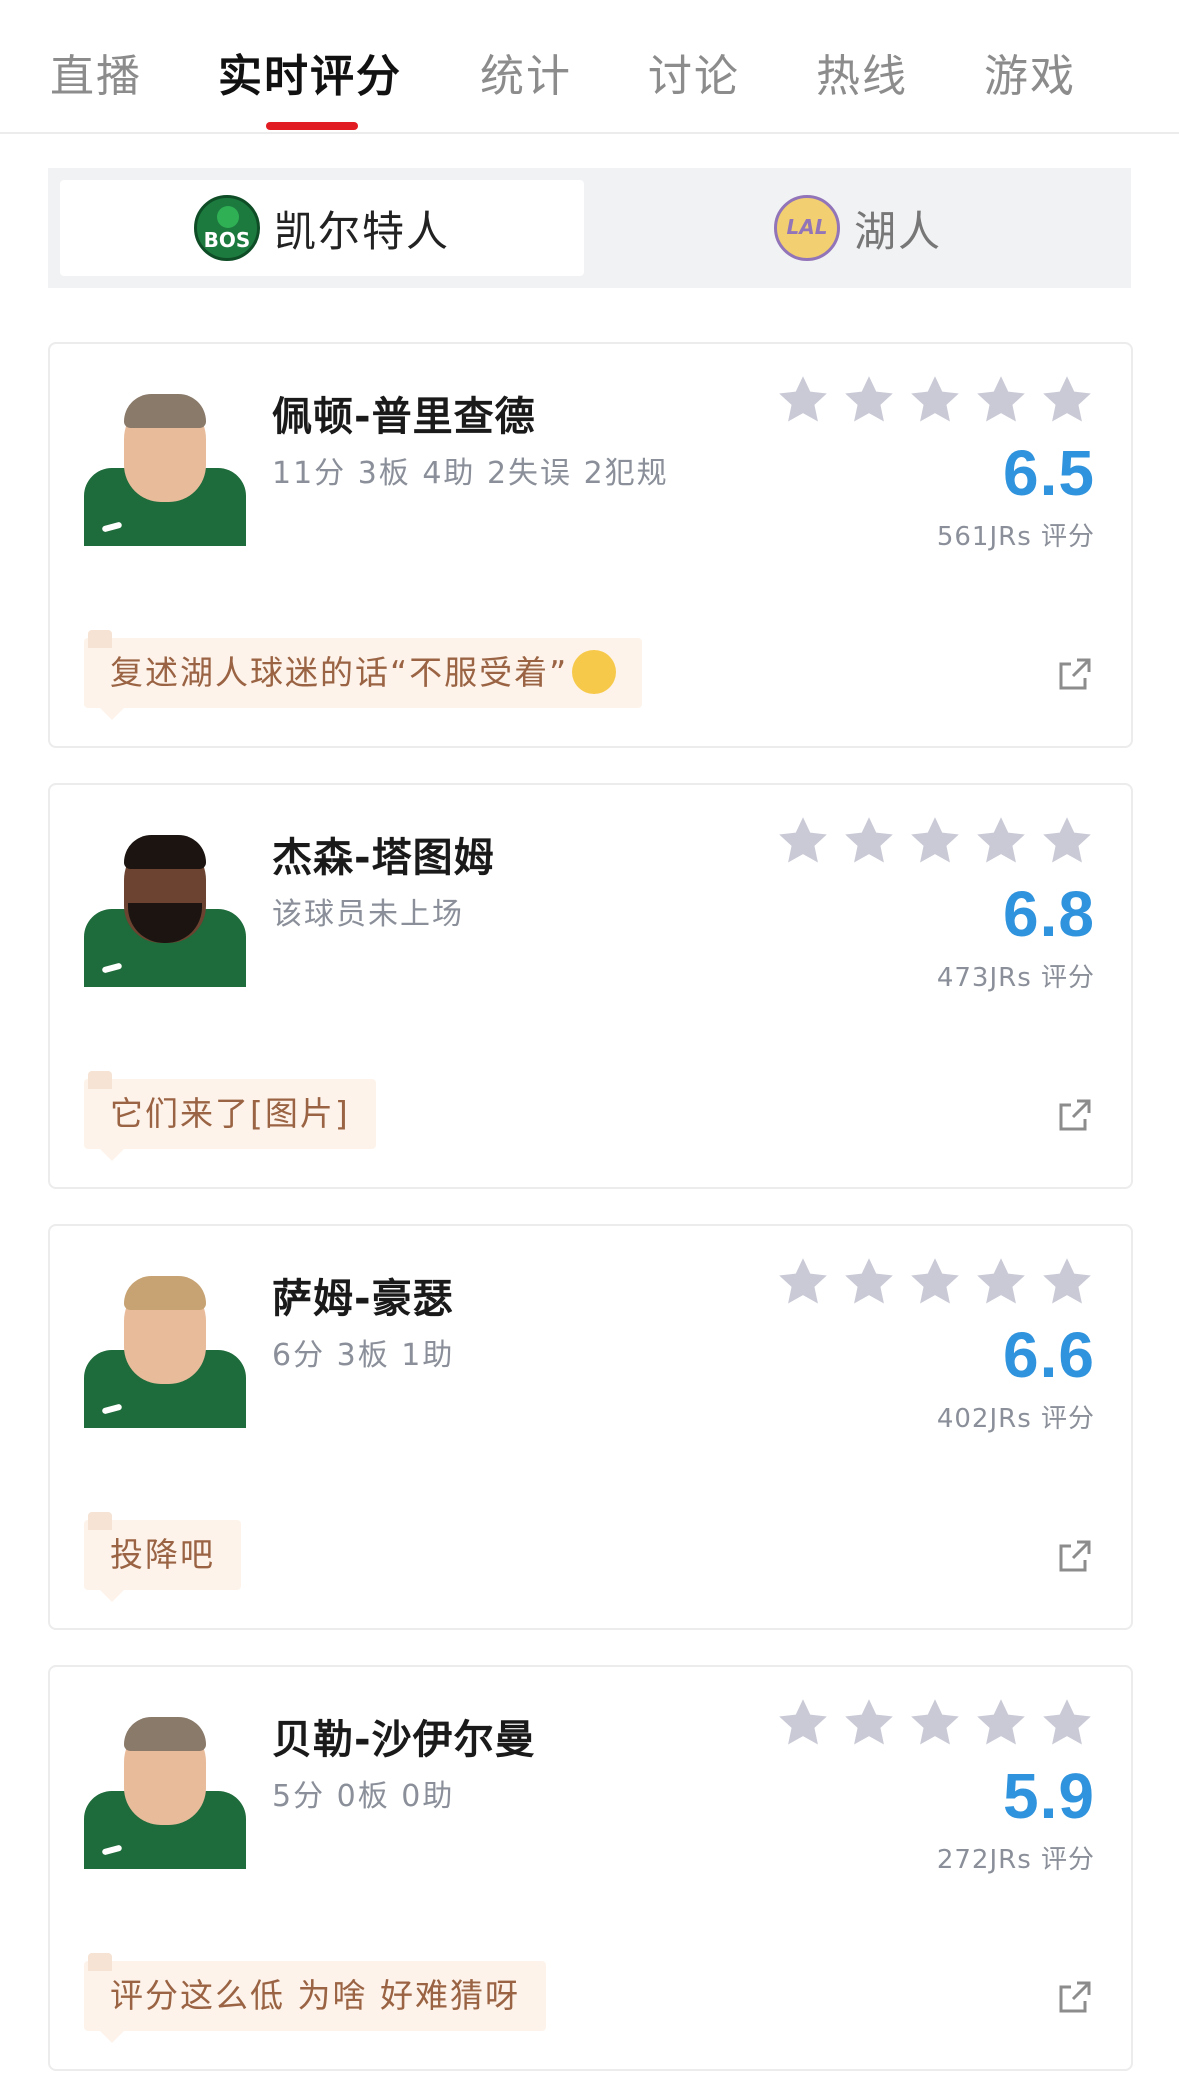  I want to click on rating-count: 402JRs 评分, so click(1015, 1419).